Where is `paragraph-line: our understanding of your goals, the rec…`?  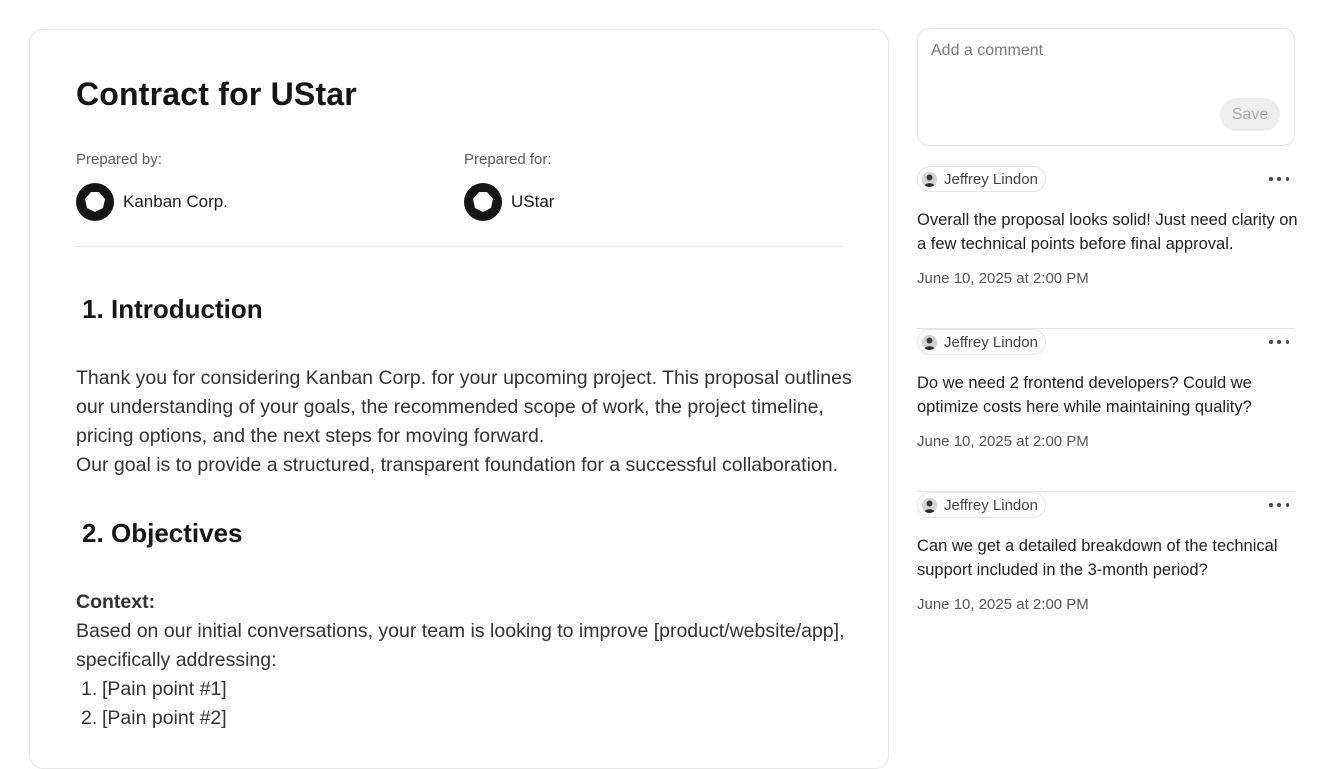 paragraph-line: our understanding of your goals, the rec… is located at coordinates (450, 407).